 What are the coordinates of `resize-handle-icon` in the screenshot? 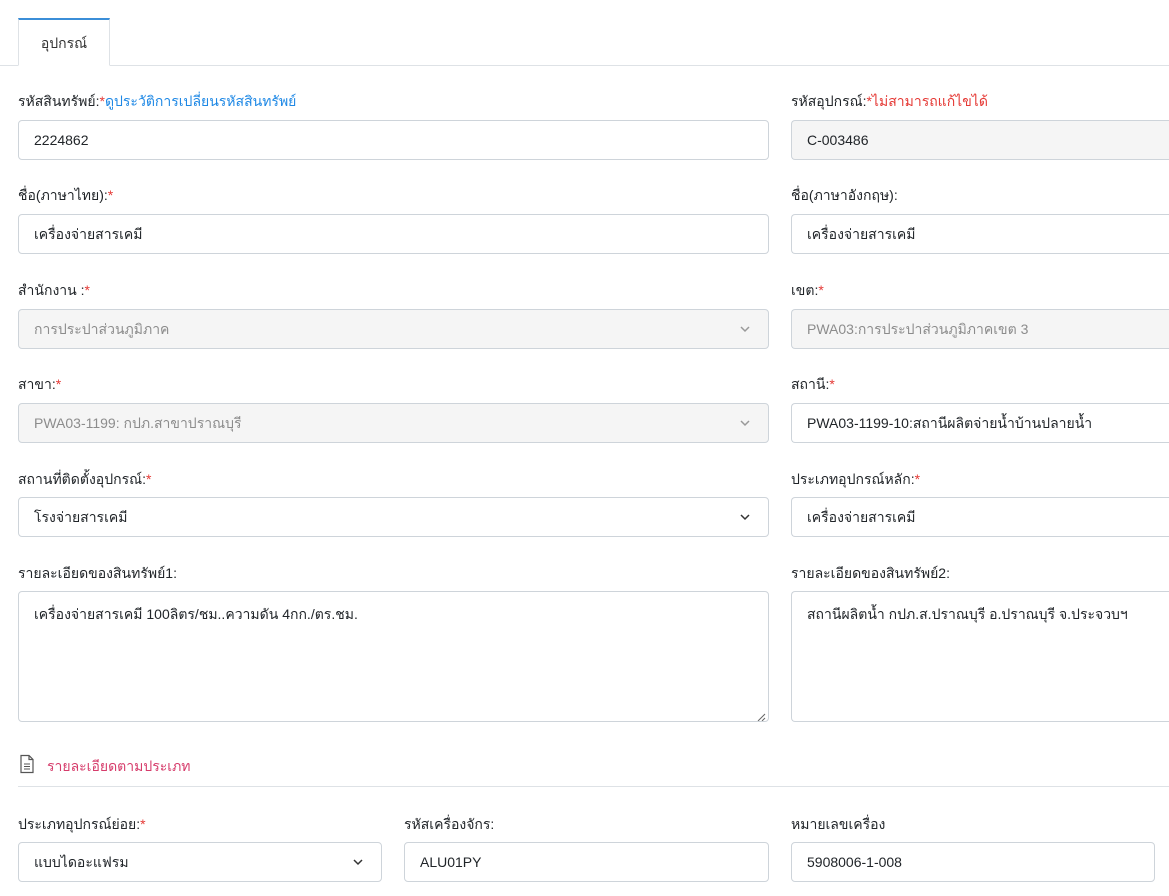 It's located at (761, 715).